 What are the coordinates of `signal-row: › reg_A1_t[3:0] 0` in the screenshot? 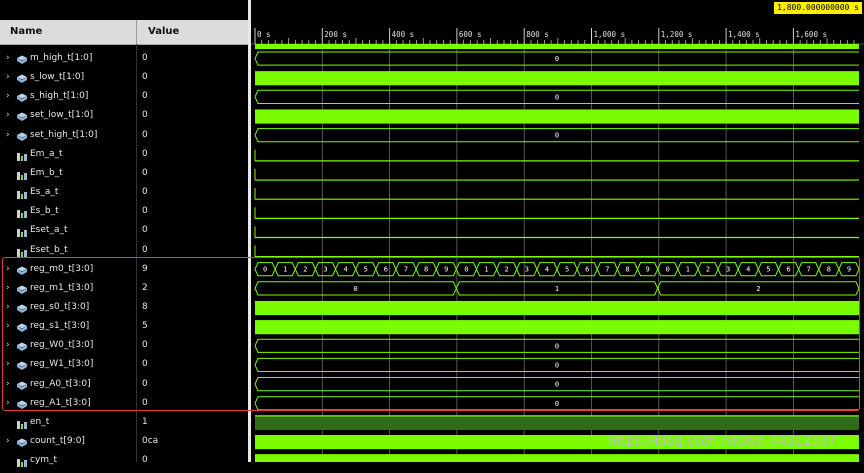 It's located at (124, 403).